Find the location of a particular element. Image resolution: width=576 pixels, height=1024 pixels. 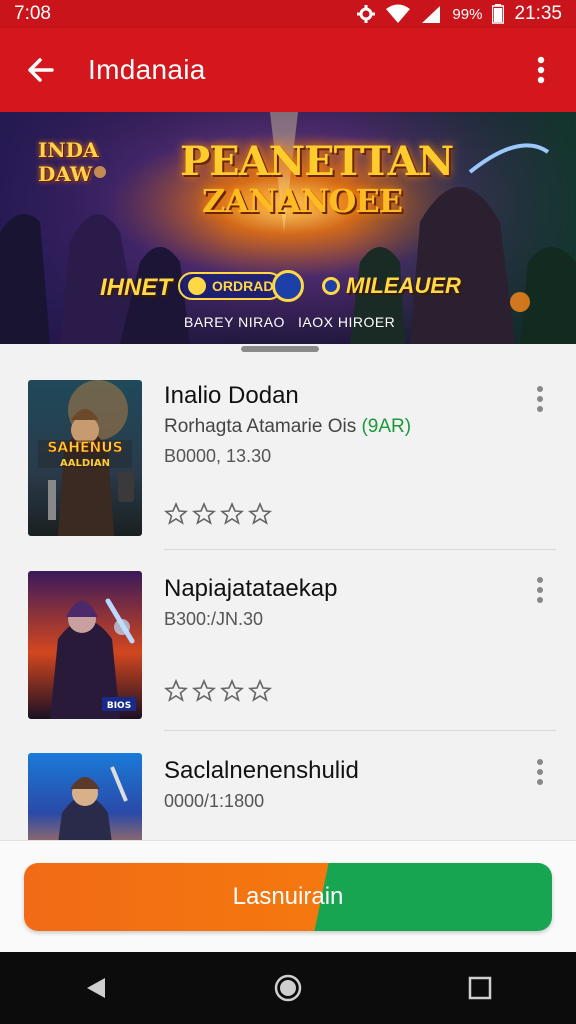

banner-logo: INDA DAW is located at coordinates (68, 162).